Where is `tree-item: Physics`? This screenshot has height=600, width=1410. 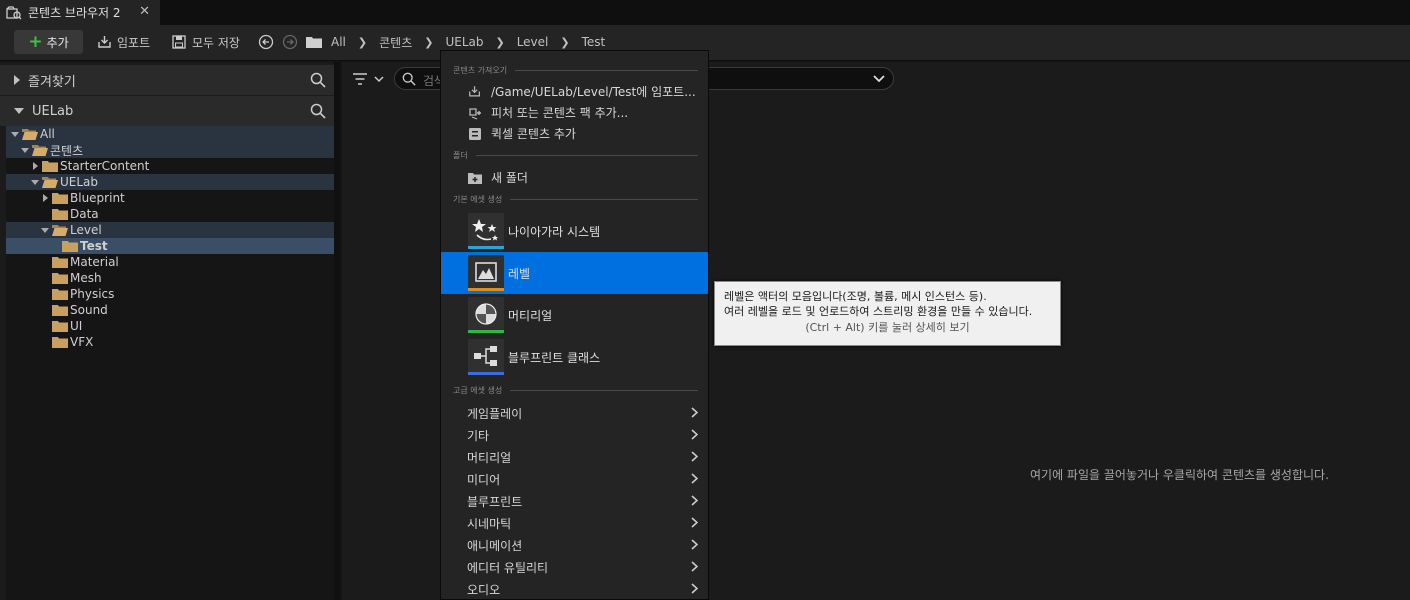
tree-item: Physics is located at coordinates (170, 294).